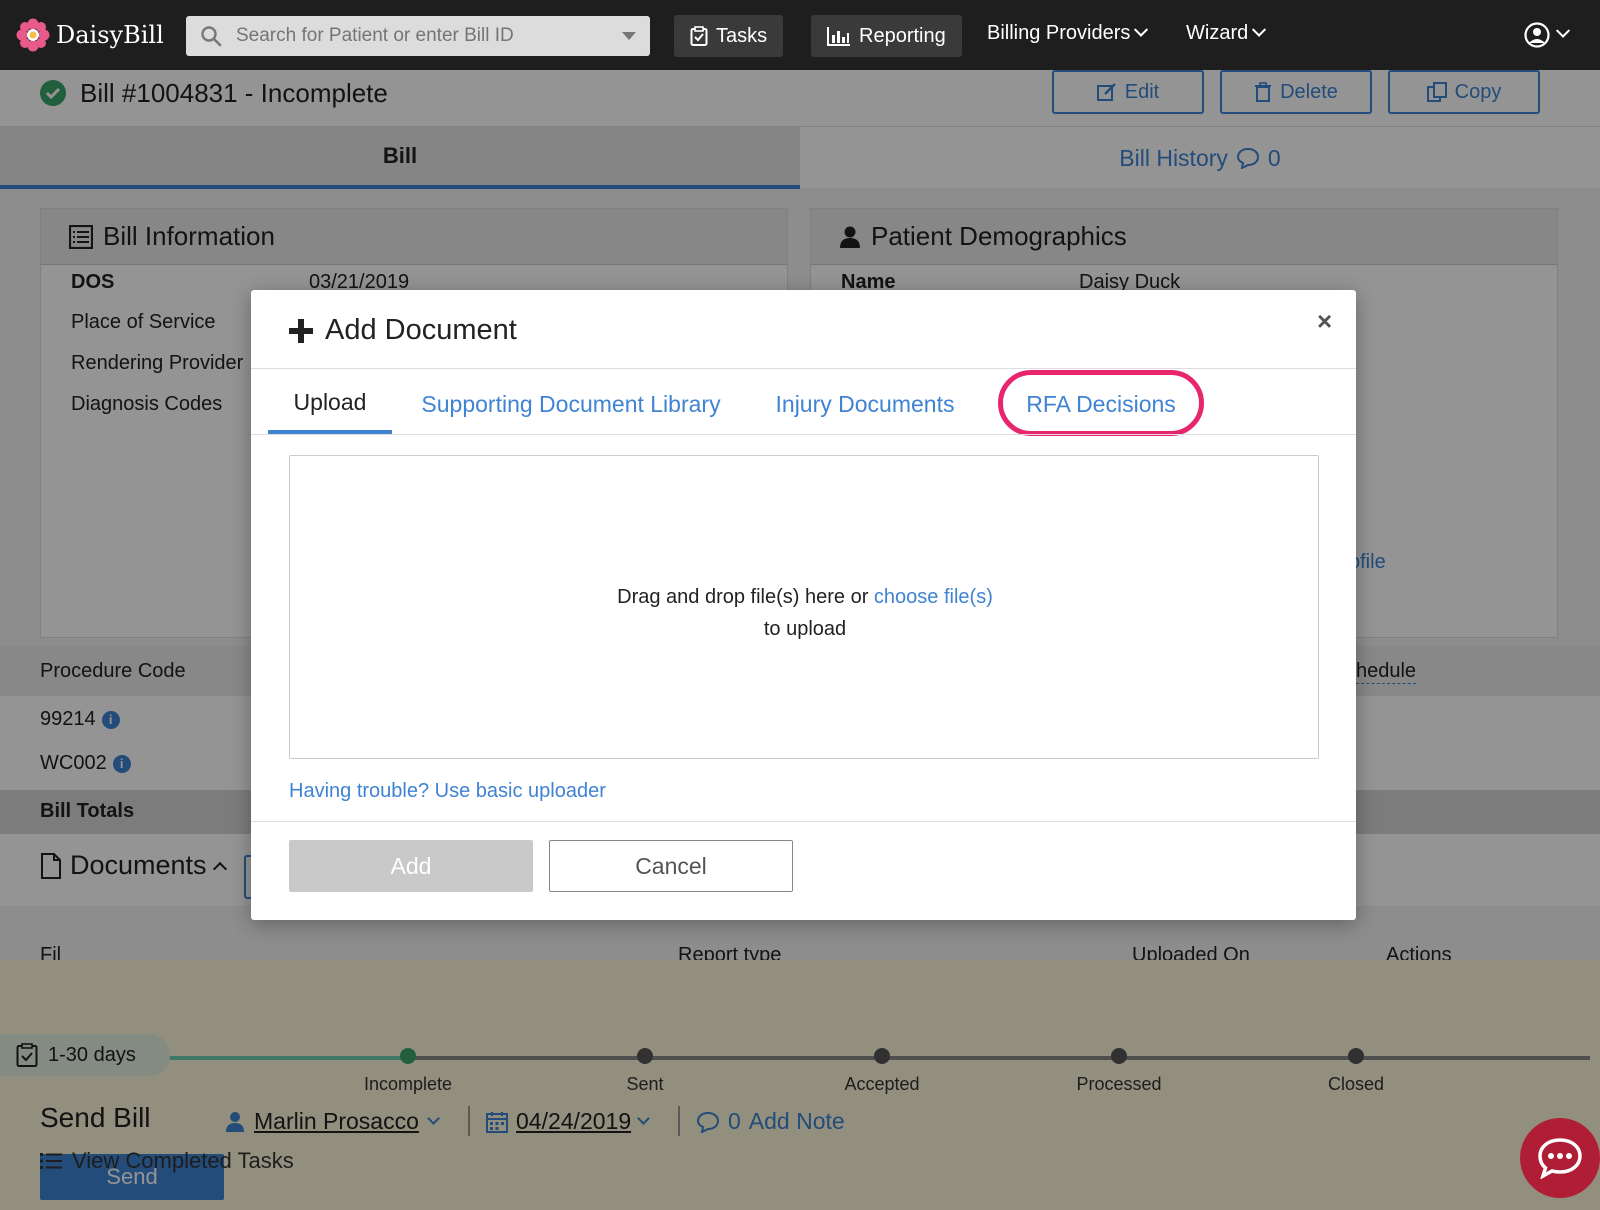  Describe the element at coordinates (865, 404) in the screenshot. I see `tab-injury-documents: Injury Documents` at that location.